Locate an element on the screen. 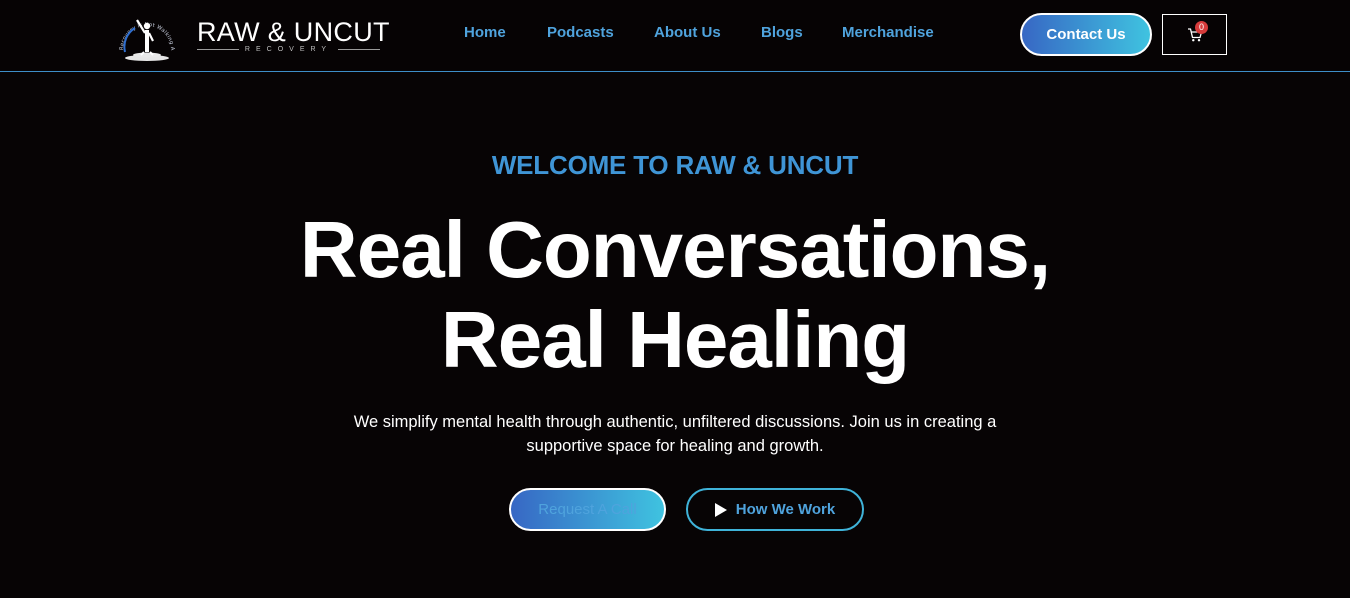 Image resolution: width=1350 pixels, height=598 pixels. nav-item-about-us: About Us is located at coordinates (687, 32).